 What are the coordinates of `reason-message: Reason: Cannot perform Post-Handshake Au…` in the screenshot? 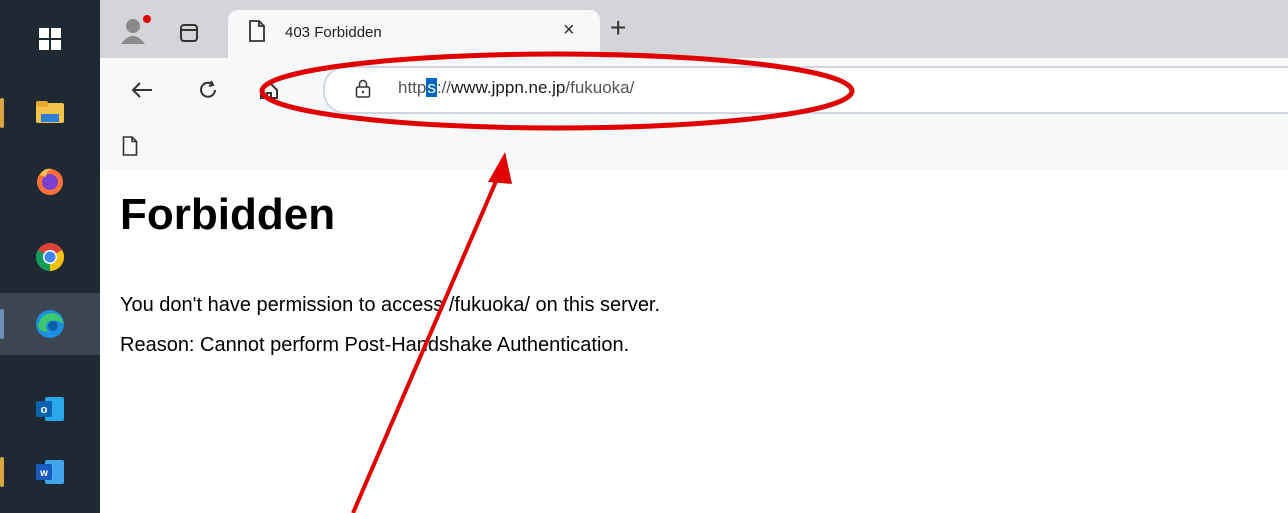 It's located at (375, 345).